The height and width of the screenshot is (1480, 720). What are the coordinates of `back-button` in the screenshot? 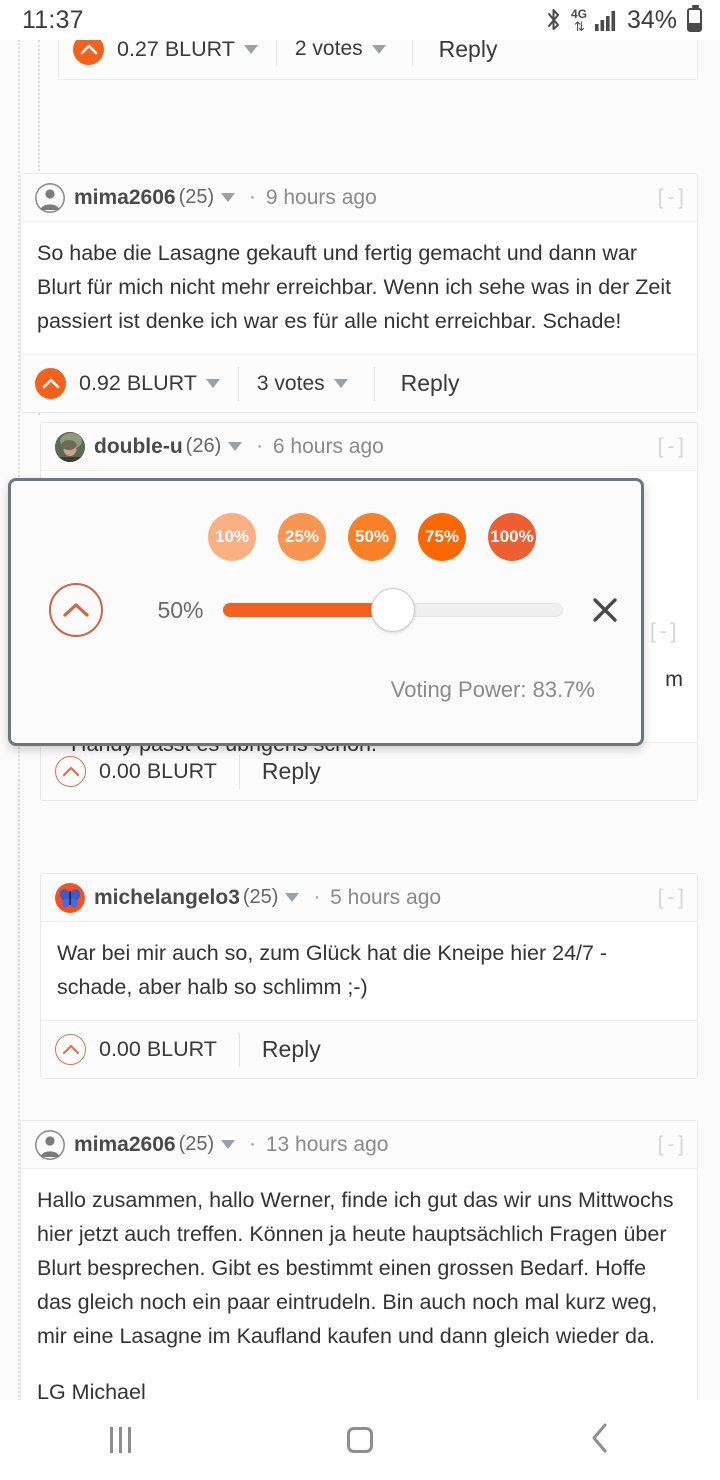 It's located at (600, 1440).